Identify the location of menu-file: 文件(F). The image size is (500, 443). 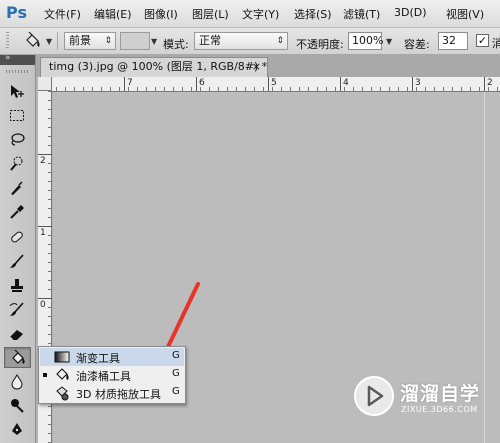
(62, 14).